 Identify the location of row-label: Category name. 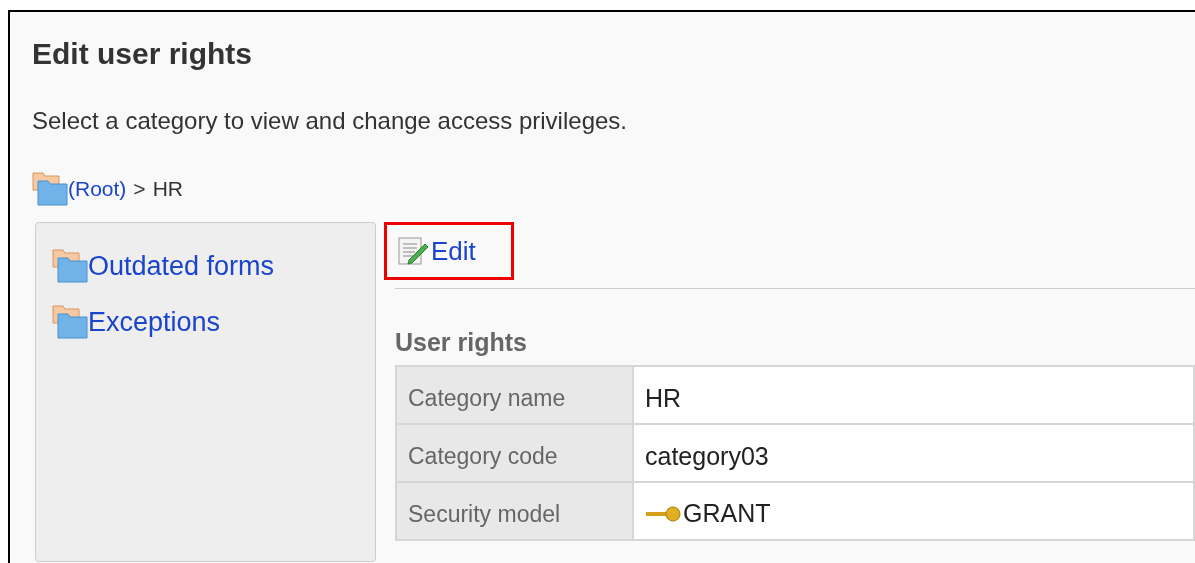
(514, 395).